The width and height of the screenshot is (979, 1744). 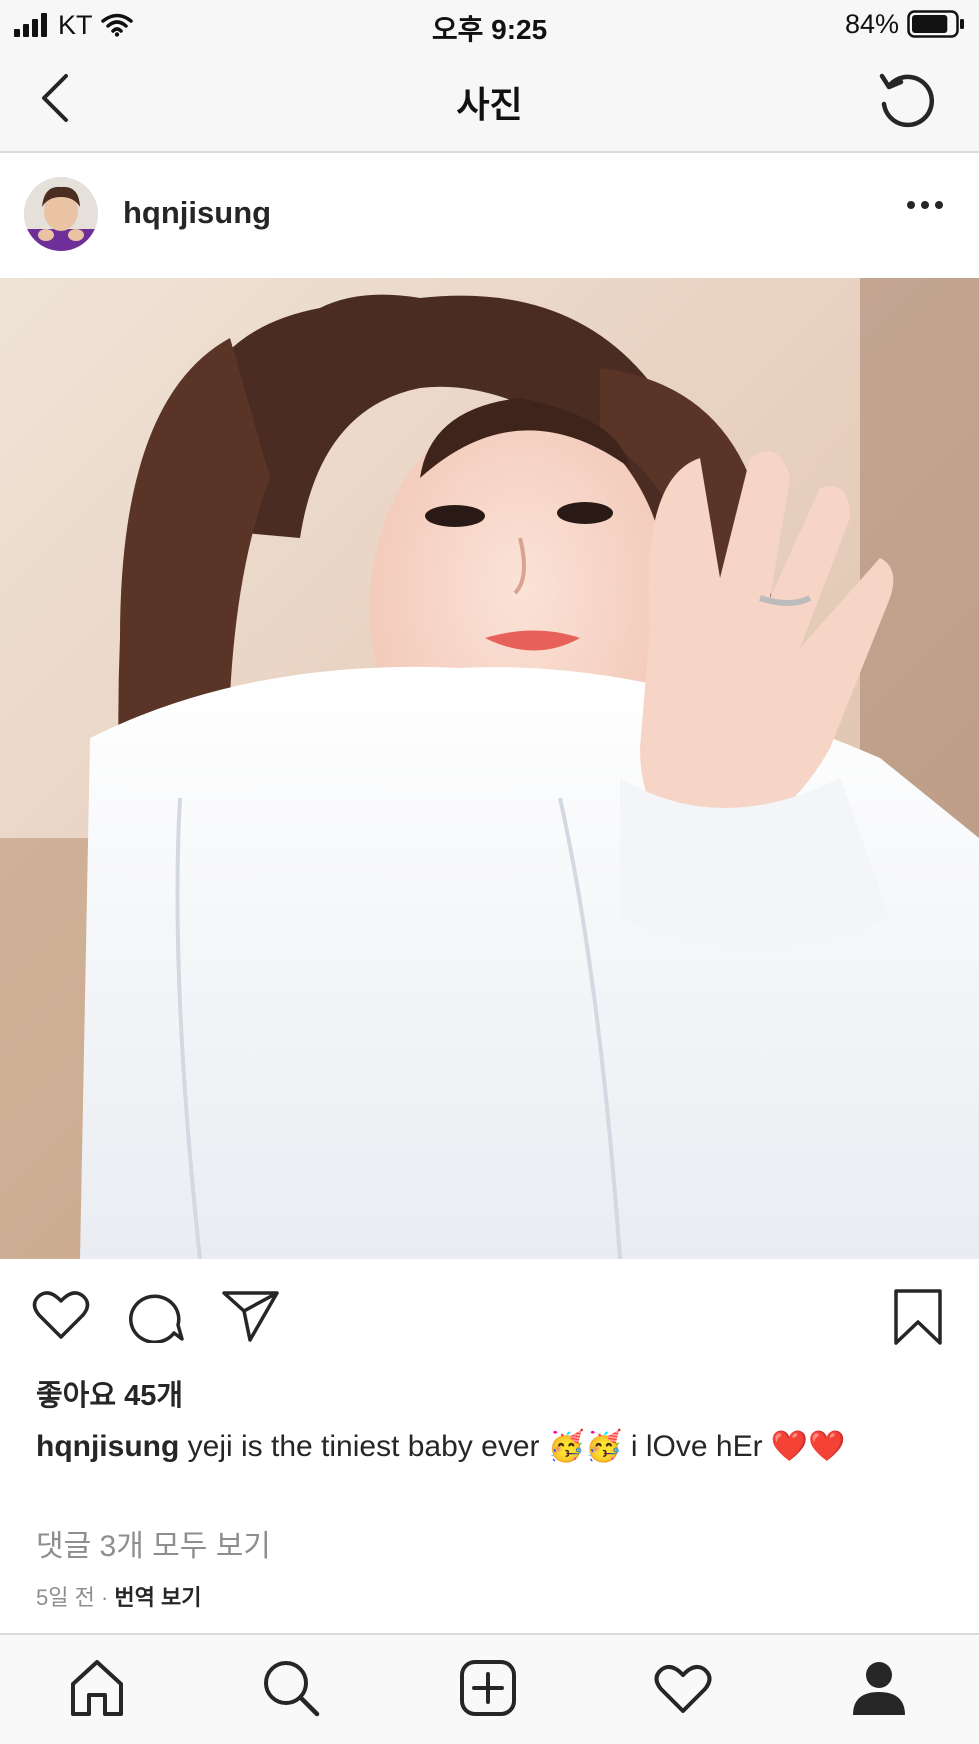 What do you see at coordinates (107, 1446) in the screenshot?
I see `caption-username: hqnjisung` at bounding box center [107, 1446].